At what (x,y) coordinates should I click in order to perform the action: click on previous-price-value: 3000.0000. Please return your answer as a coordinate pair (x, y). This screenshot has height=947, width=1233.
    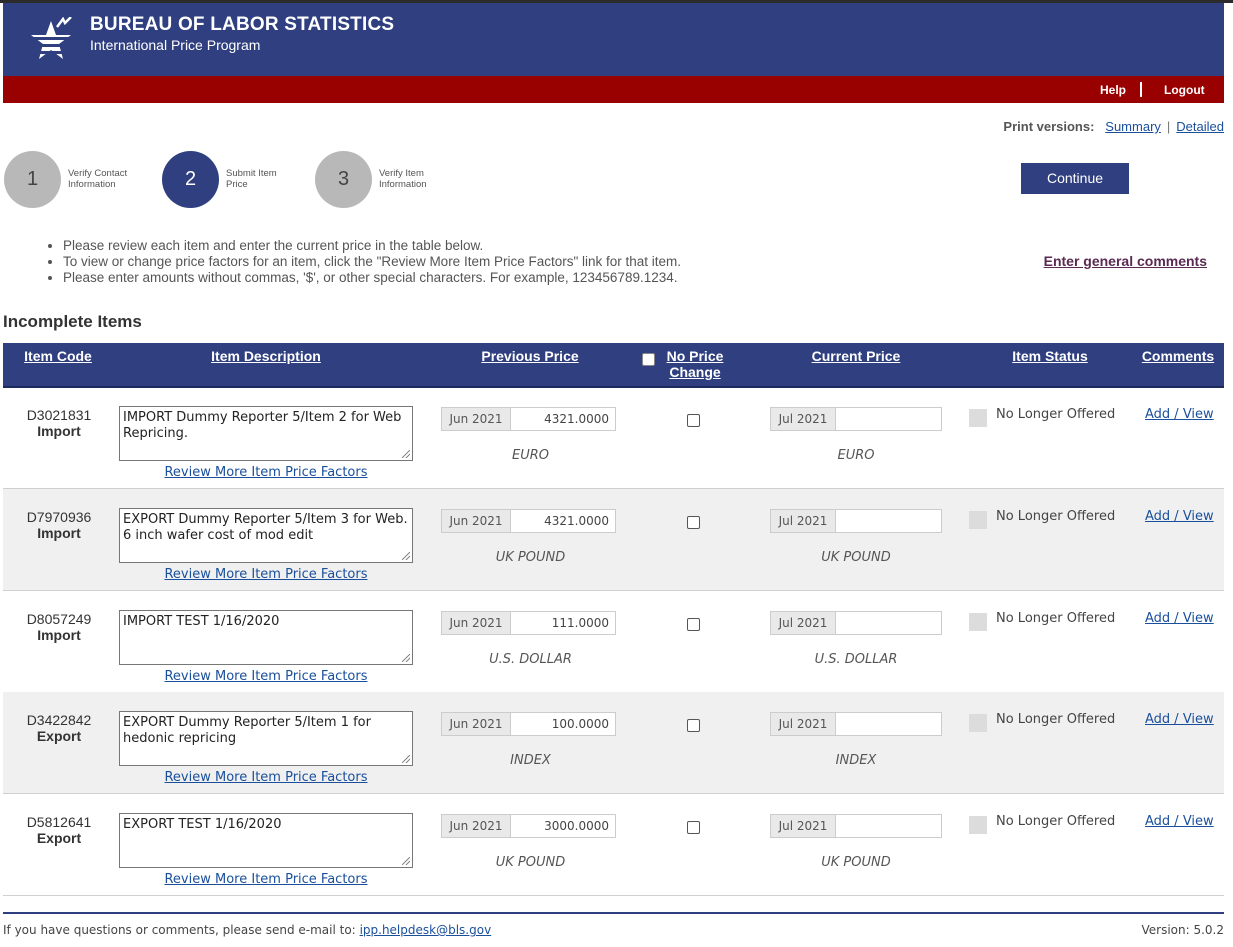
    Looking at the image, I should click on (563, 826).